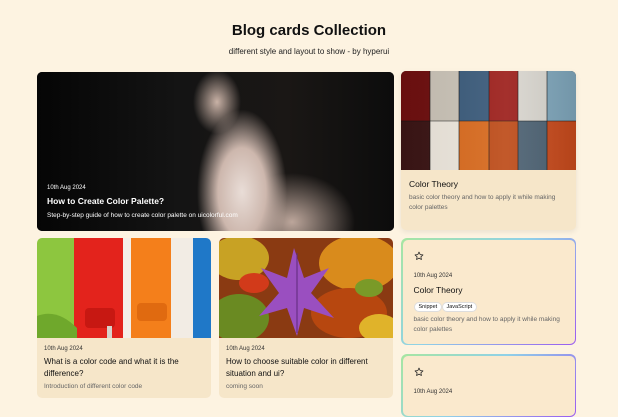  Describe the element at coordinates (306, 288) in the screenshot. I see `leaves-image` at that location.